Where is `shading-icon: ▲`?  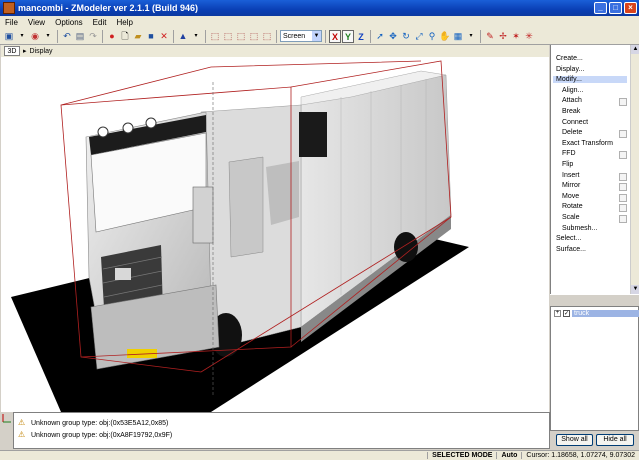
shading-icon: ▲ is located at coordinates (183, 36).